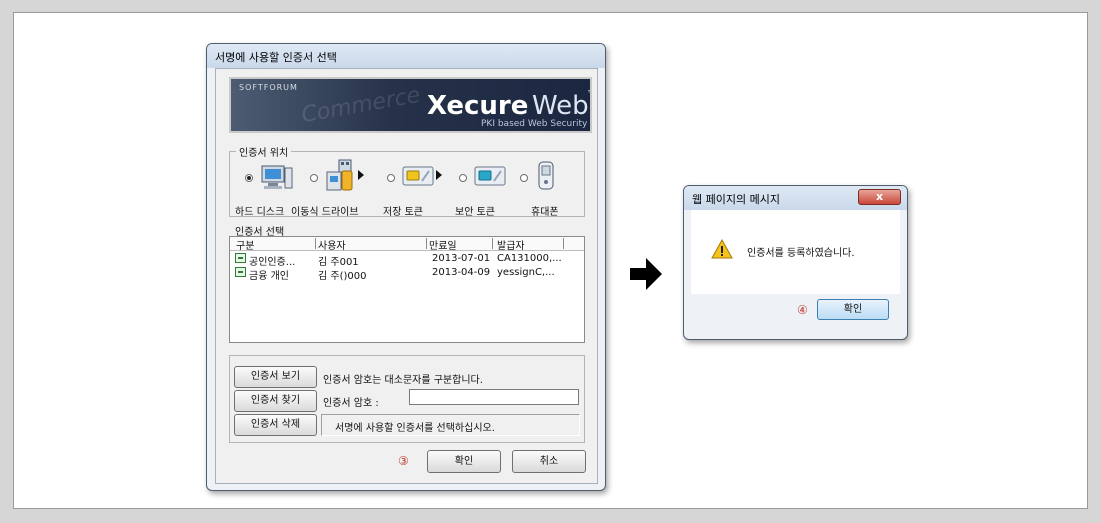 Image resolution: width=1101 pixels, height=523 pixels. I want to click on hard-disk-icon, so click(277, 177).